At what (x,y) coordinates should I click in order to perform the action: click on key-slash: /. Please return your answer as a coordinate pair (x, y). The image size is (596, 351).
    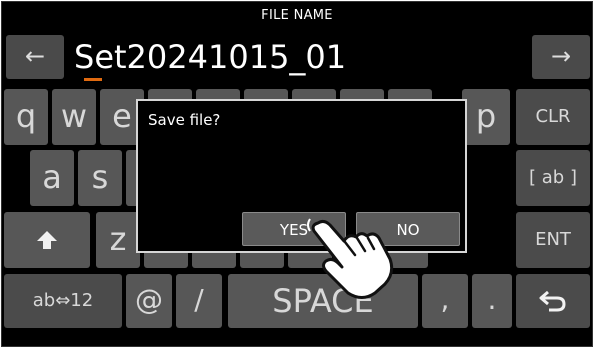
    Looking at the image, I should click on (199, 301).